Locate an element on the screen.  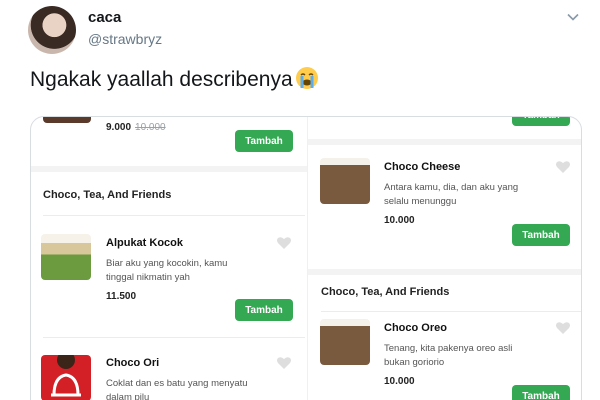
description-line: bukan gorioriо is located at coordinates (414, 362).